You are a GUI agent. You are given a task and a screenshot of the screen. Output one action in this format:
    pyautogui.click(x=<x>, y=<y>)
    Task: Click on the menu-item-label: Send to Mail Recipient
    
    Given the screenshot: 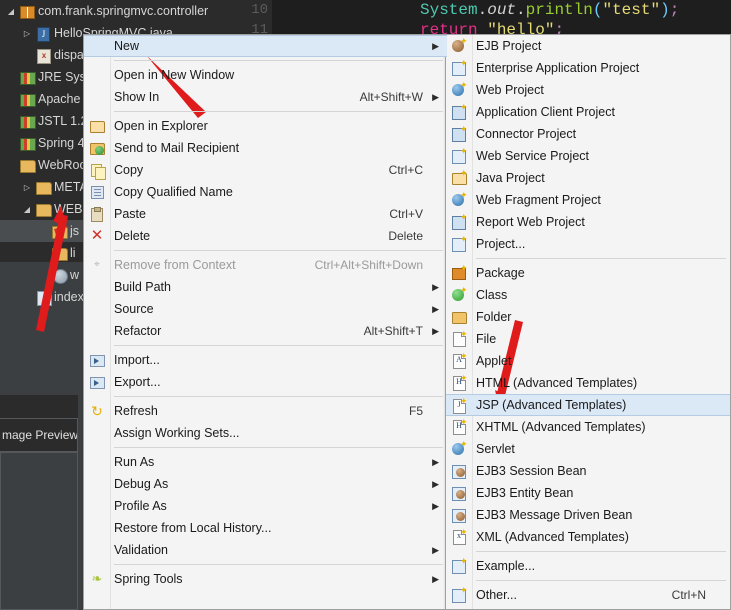 What is the action you would take?
    pyautogui.click(x=177, y=148)
    